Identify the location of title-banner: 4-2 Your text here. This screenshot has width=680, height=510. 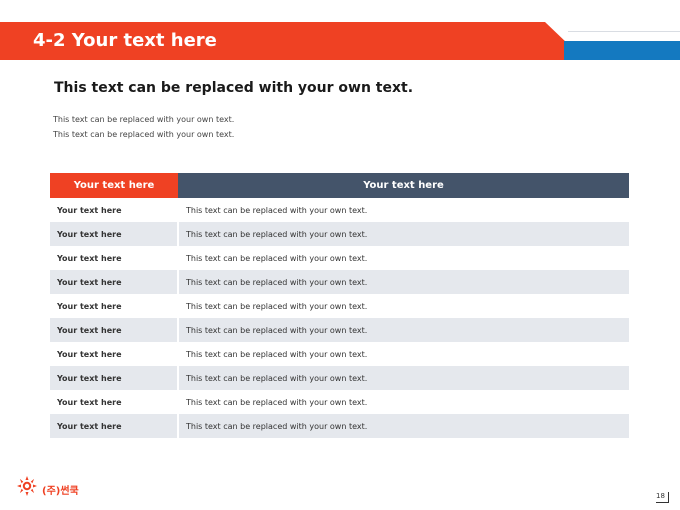
(284, 41).